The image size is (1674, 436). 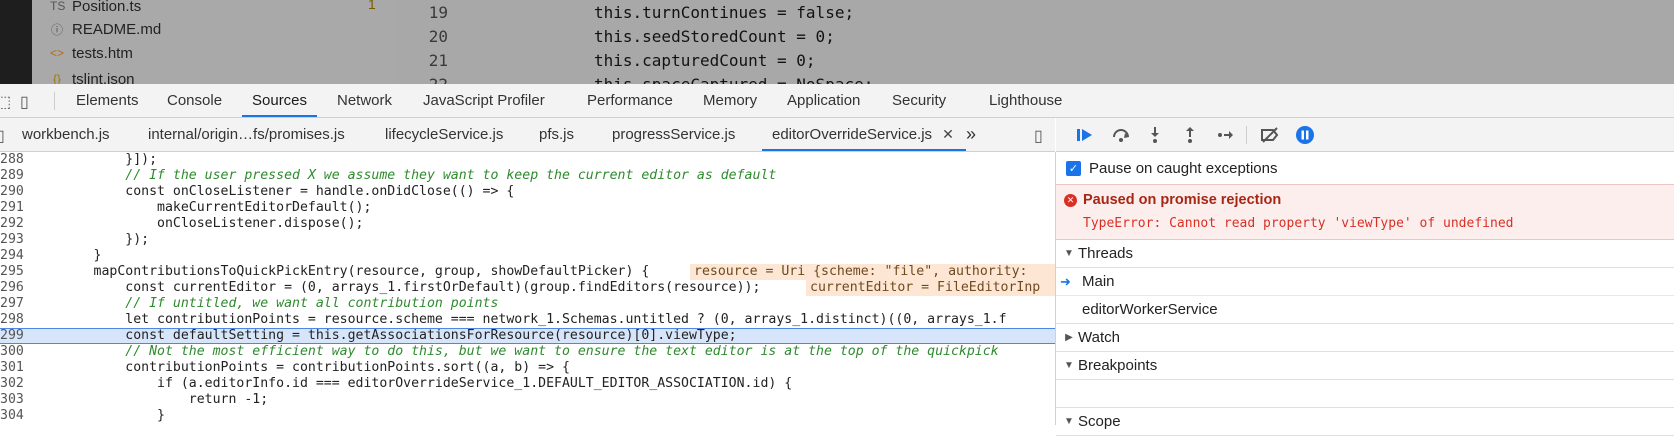 I want to click on pause-on-exceptions-icon, so click(x=1305, y=135).